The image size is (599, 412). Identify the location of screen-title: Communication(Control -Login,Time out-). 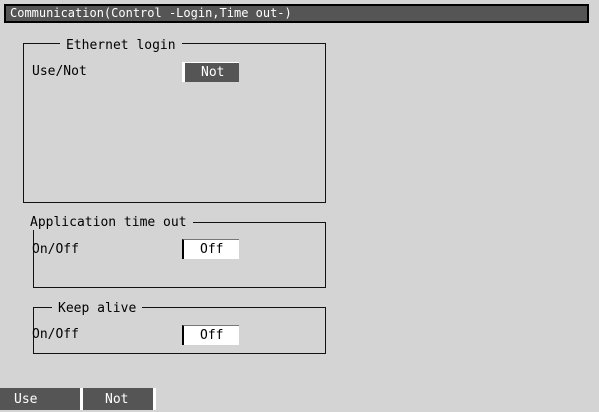
(296, 13).